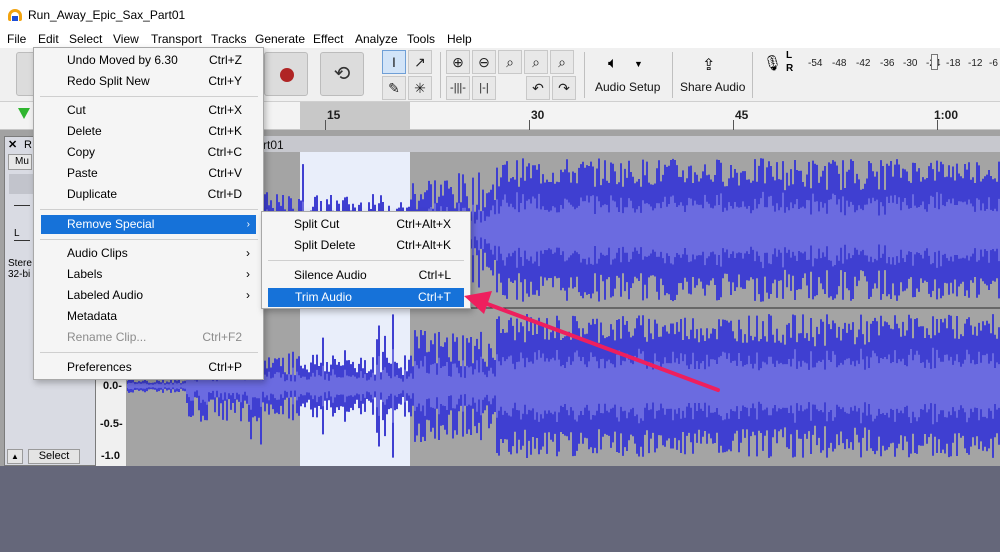 Image resolution: width=1000 pixels, height=552 pixels. What do you see at coordinates (600, 346) in the screenshot?
I see `arrow-shaft` at bounding box center [600, 346].